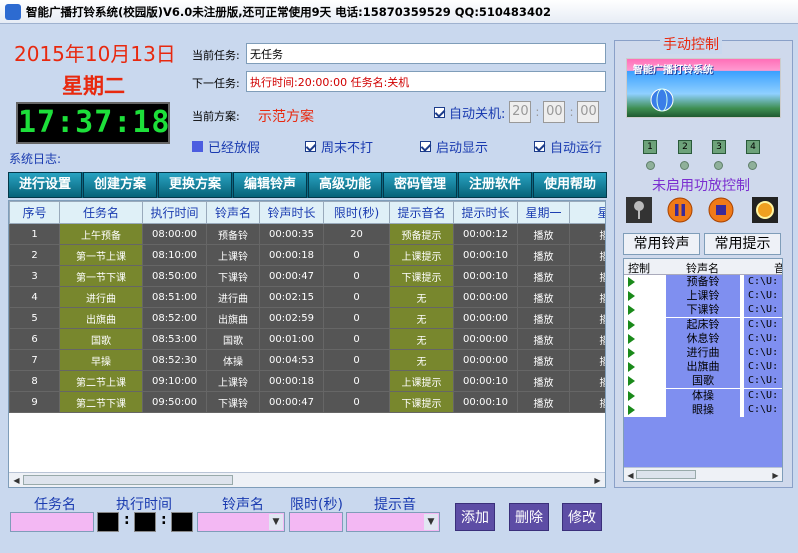  What do you see at coordinates (339, 146) in the screenshot?
I see `option-weekend-off: 周末不打` at bounding box center [339, 146].